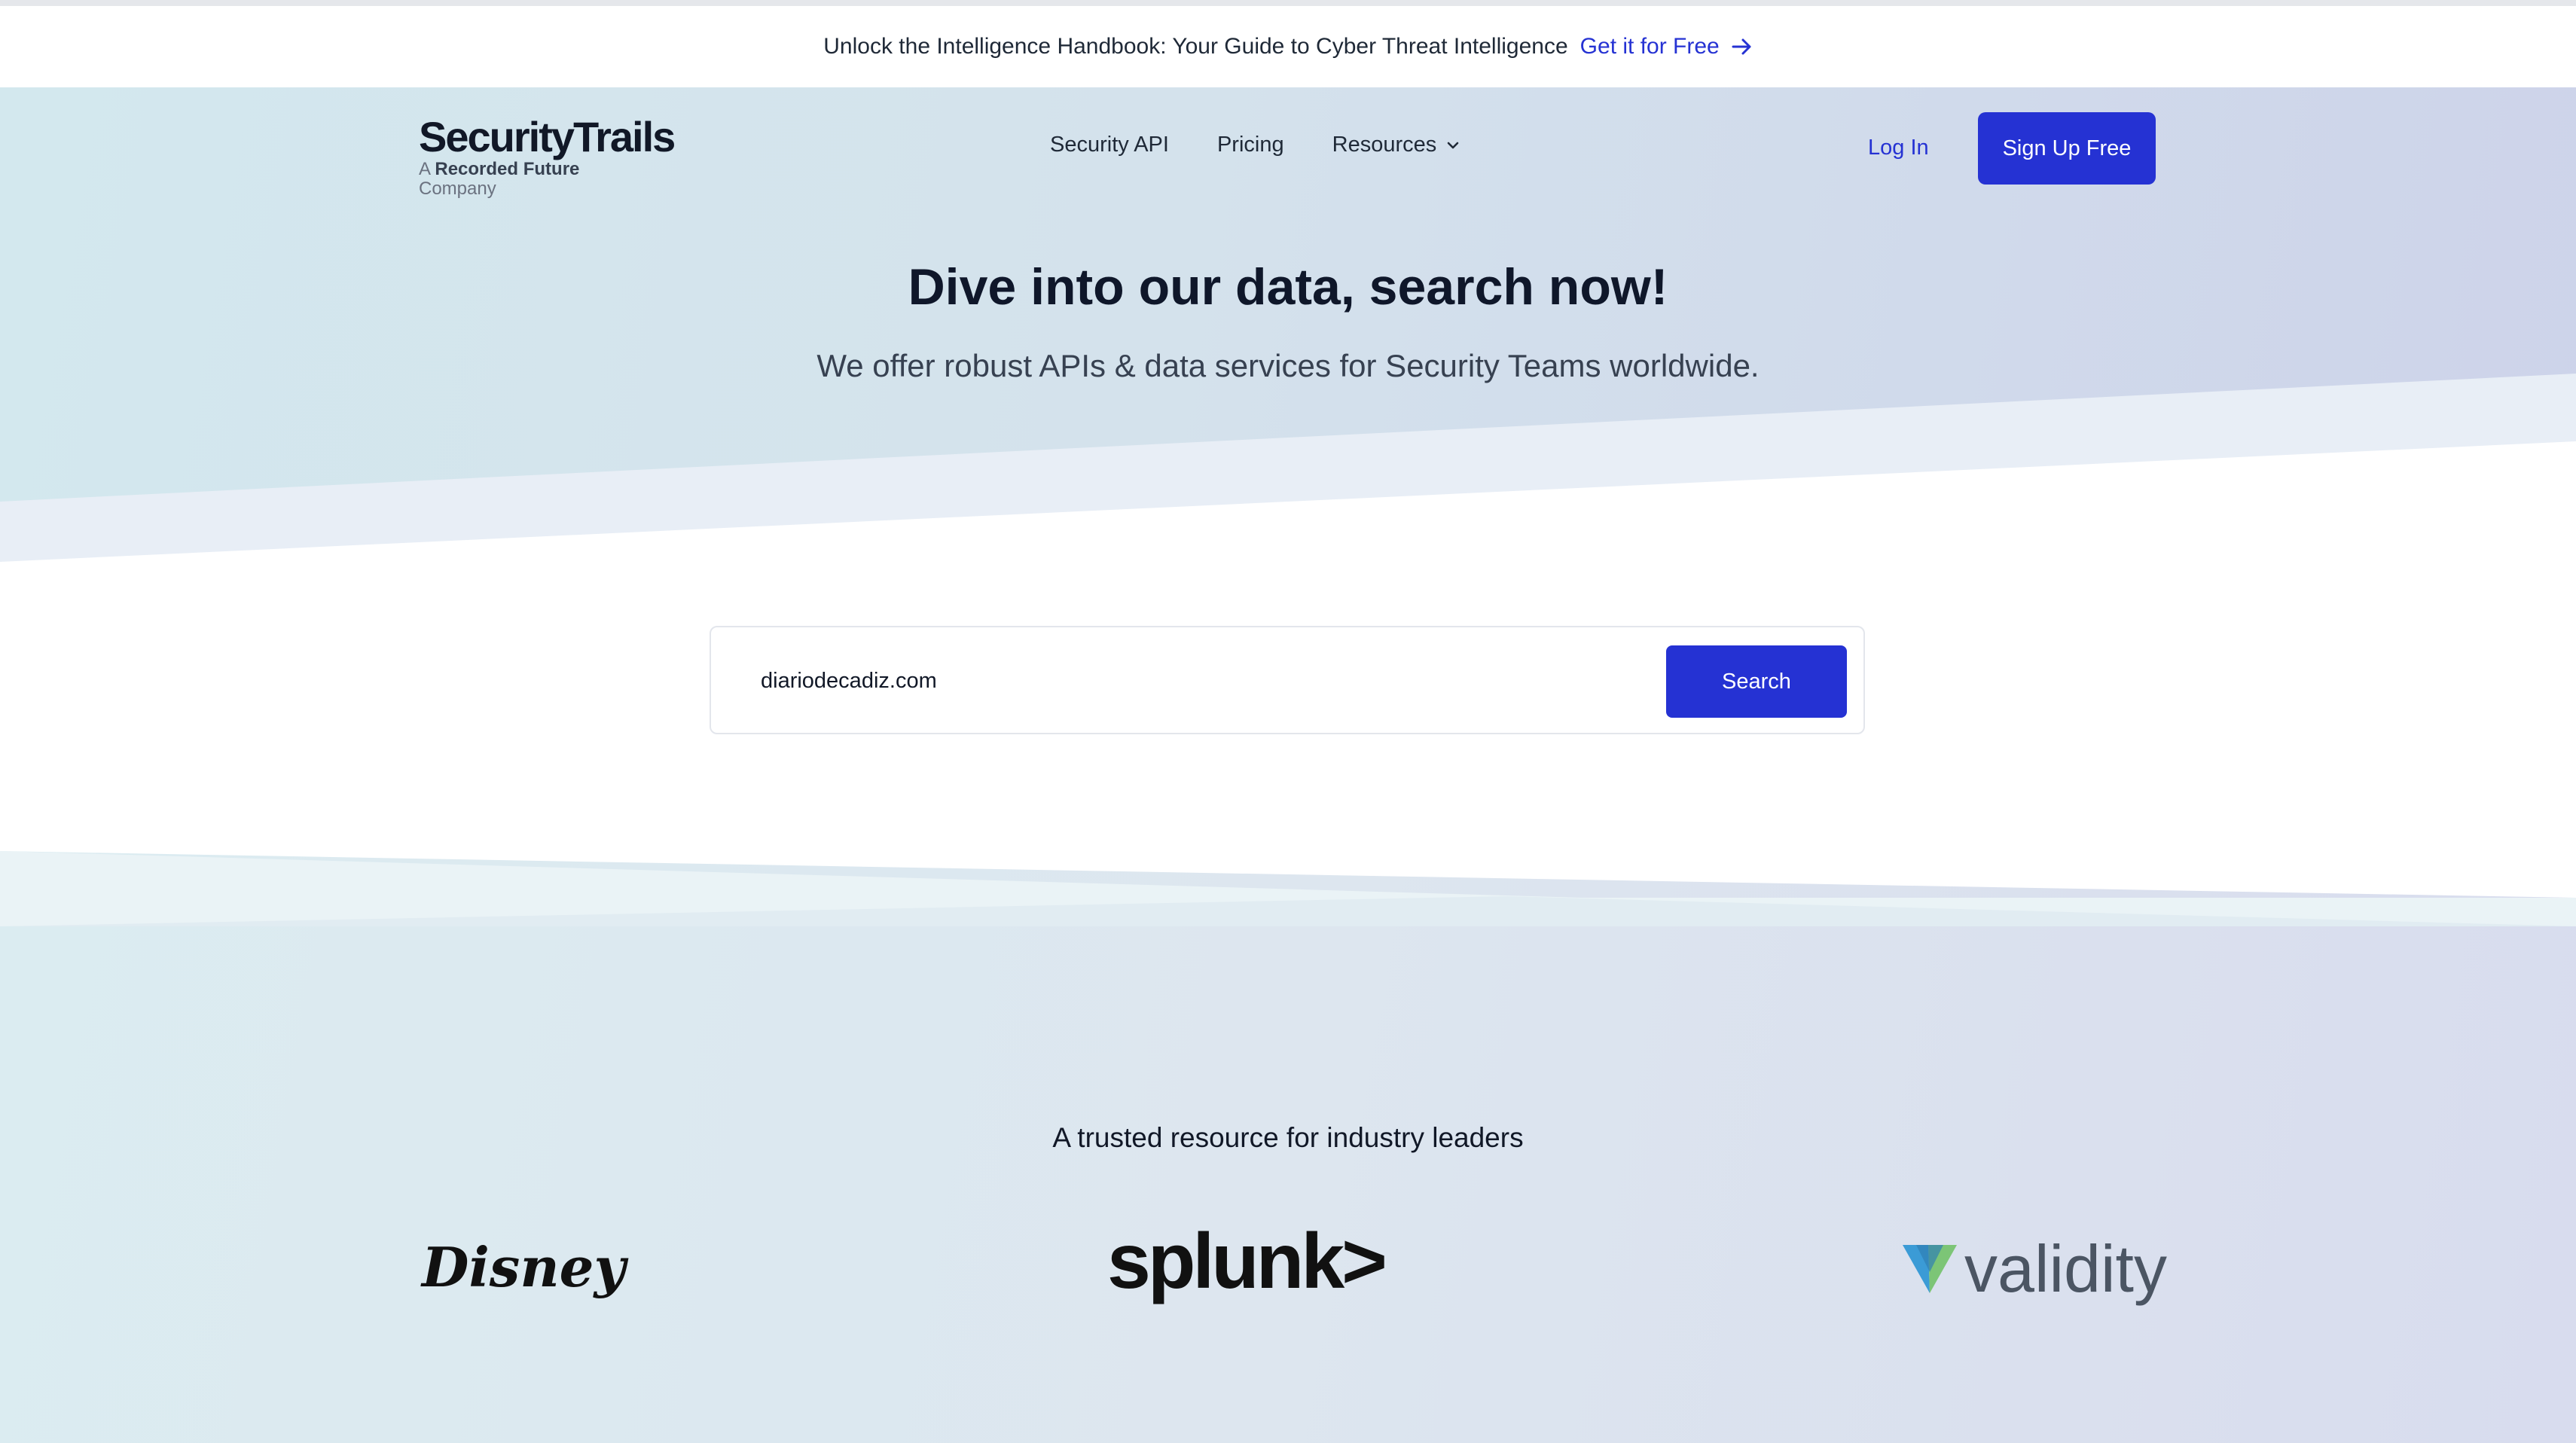 The height and width of the screenshot is (1443, 2576). What do you see at coordinates (508, 169) in the screenshot?
I see `logo-tagline-brand: Recorded Future` at bounding box center [508, 169].